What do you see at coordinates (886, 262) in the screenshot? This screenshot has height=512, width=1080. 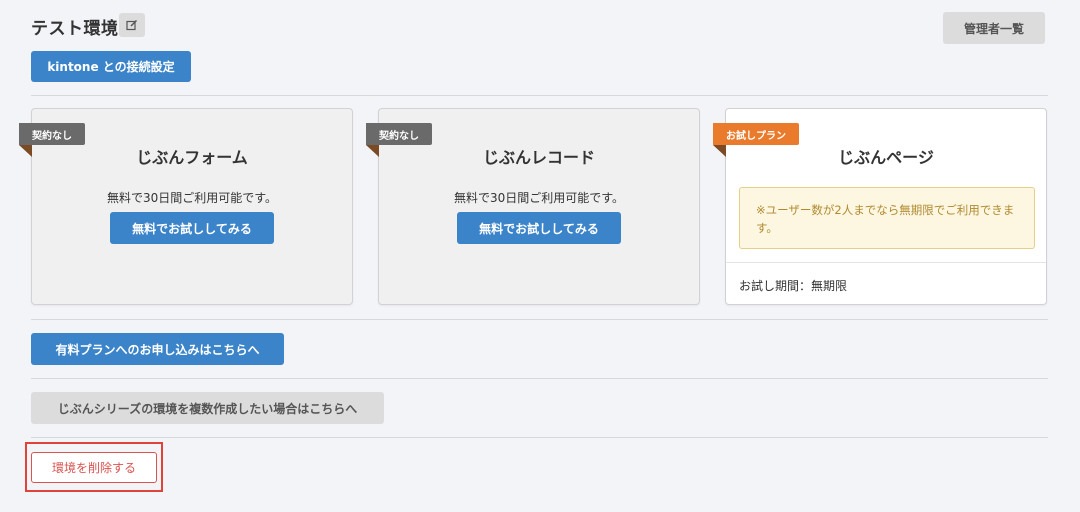 I see `card-divider` at bounding box center [886, 262].